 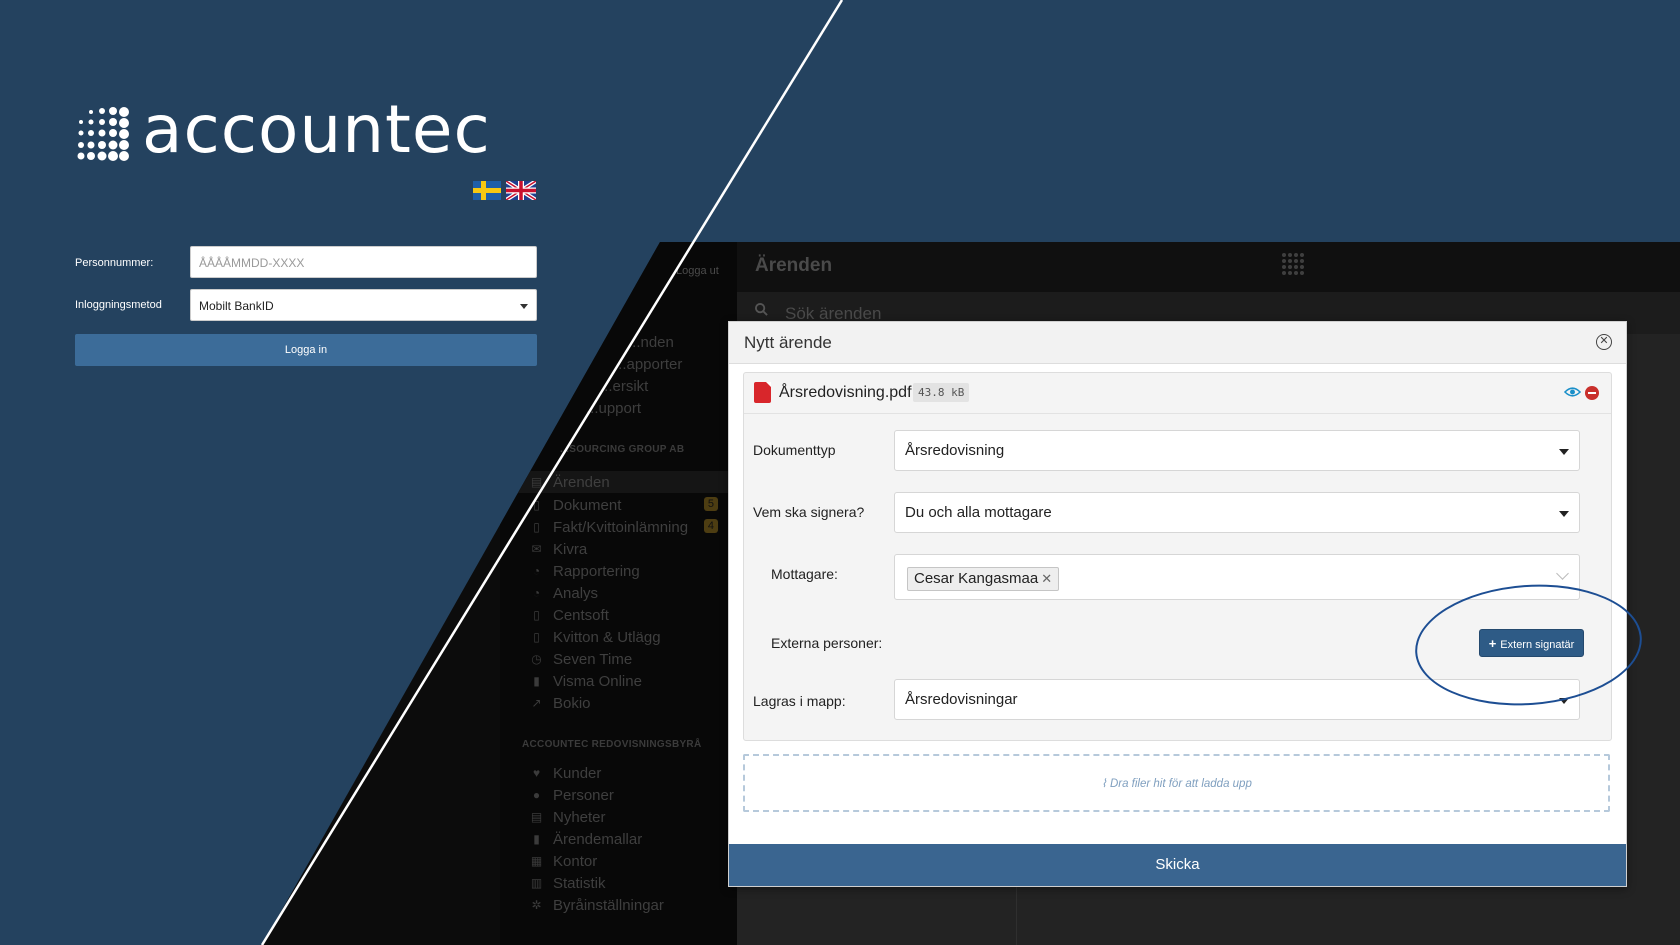 What do you see at coordinates (1177, 393) in the screenshot?
I see `file-row: Årsredovisning.pdf 43.8 kB` at bounding box center [1177, 393].